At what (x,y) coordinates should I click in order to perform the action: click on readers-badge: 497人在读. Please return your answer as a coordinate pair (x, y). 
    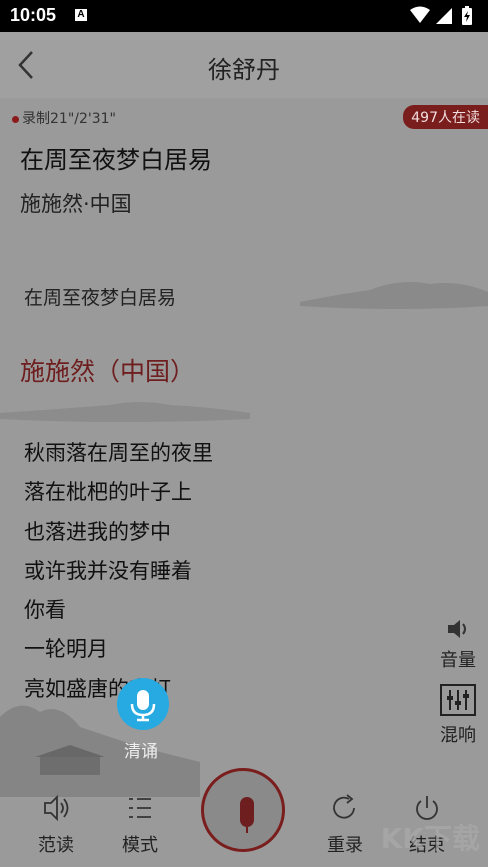
    Looking at the image, I should click on (445, 117).